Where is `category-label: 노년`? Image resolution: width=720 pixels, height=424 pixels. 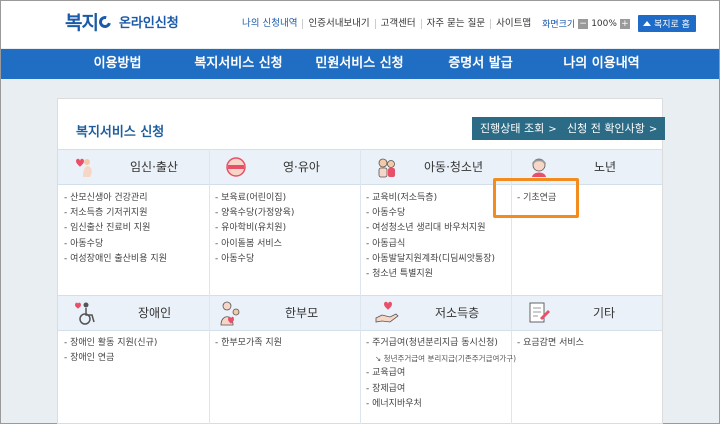
category-label: 노년 is located at coordinates (605, 167).